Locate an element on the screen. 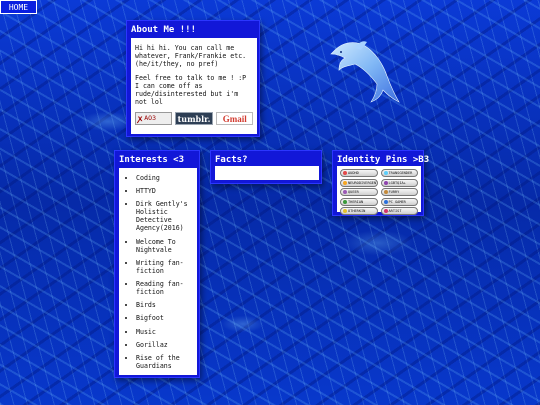  list-item: Coding is located at coordinates (165, 178).